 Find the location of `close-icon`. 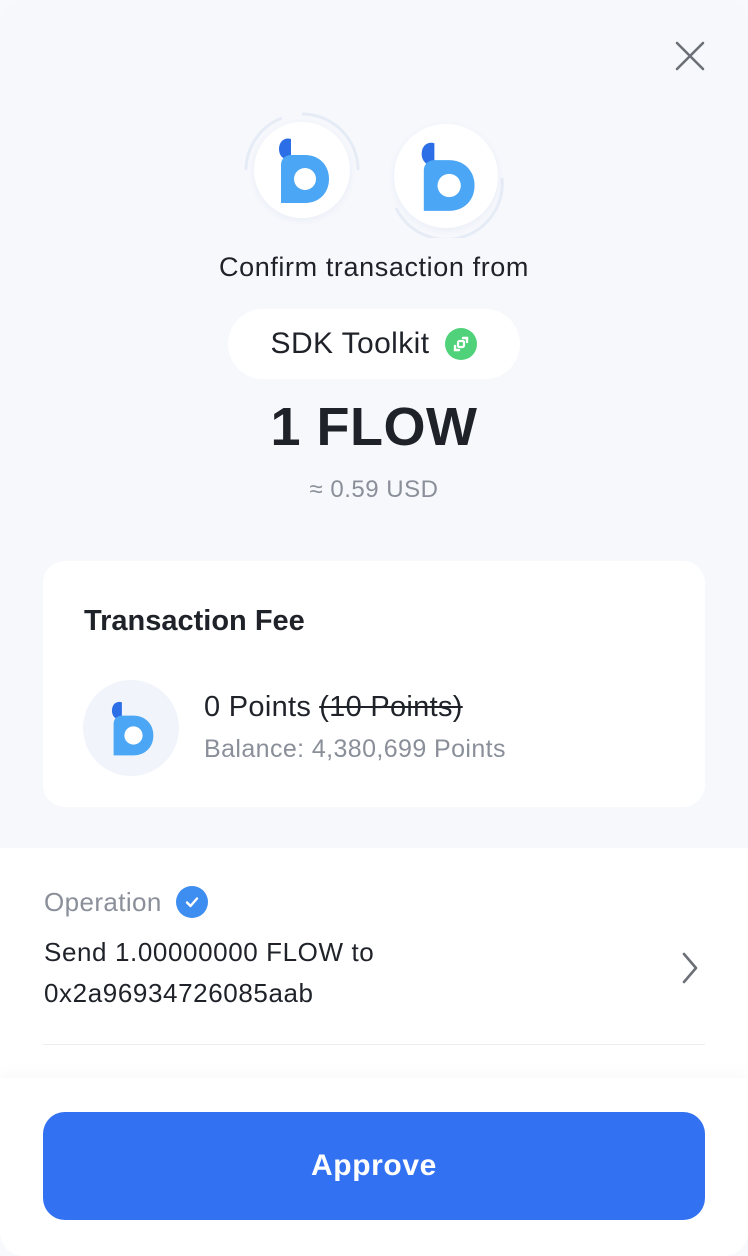

close-icon is located at coordinates (690, 56).